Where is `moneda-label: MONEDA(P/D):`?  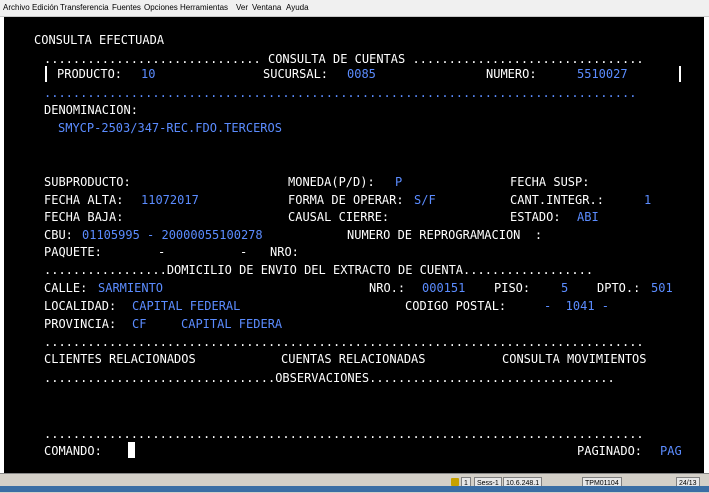 moneda-label: MONEDA(P/D): is located at coordinates (331, 182).